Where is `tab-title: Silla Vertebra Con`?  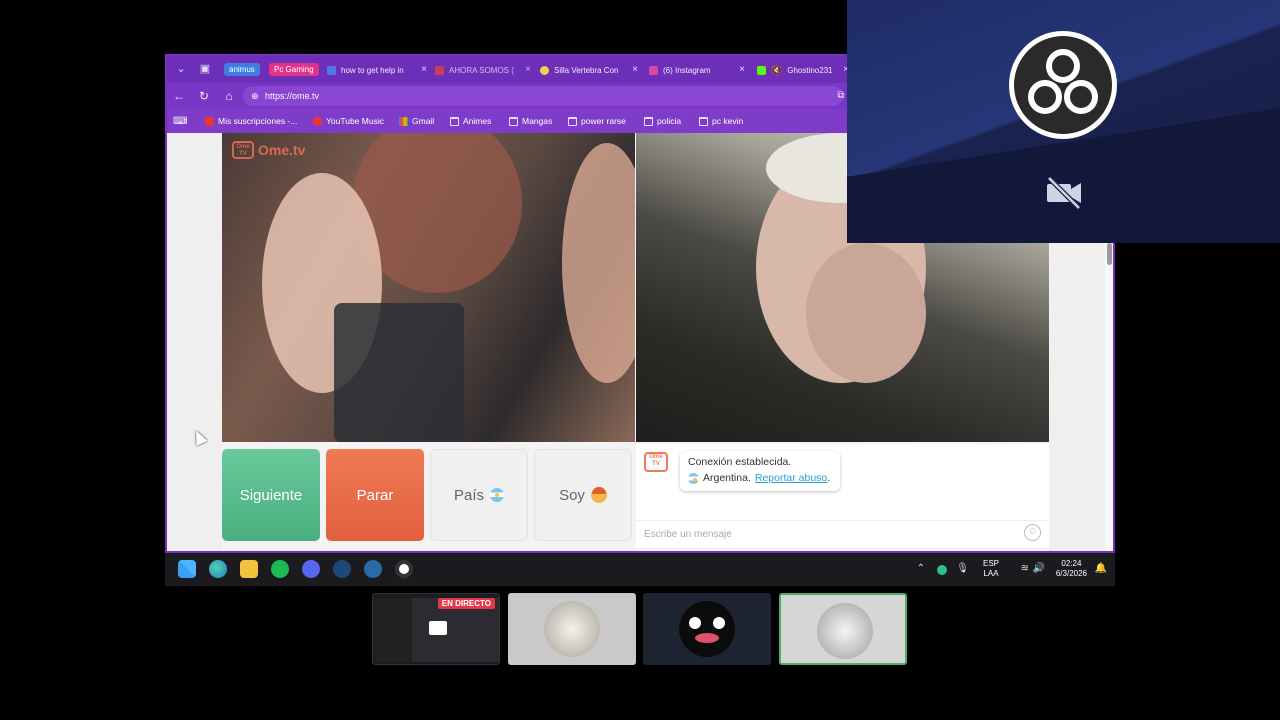 tab-title: Silla Vertebra Con is located at coordinates (586, 70).